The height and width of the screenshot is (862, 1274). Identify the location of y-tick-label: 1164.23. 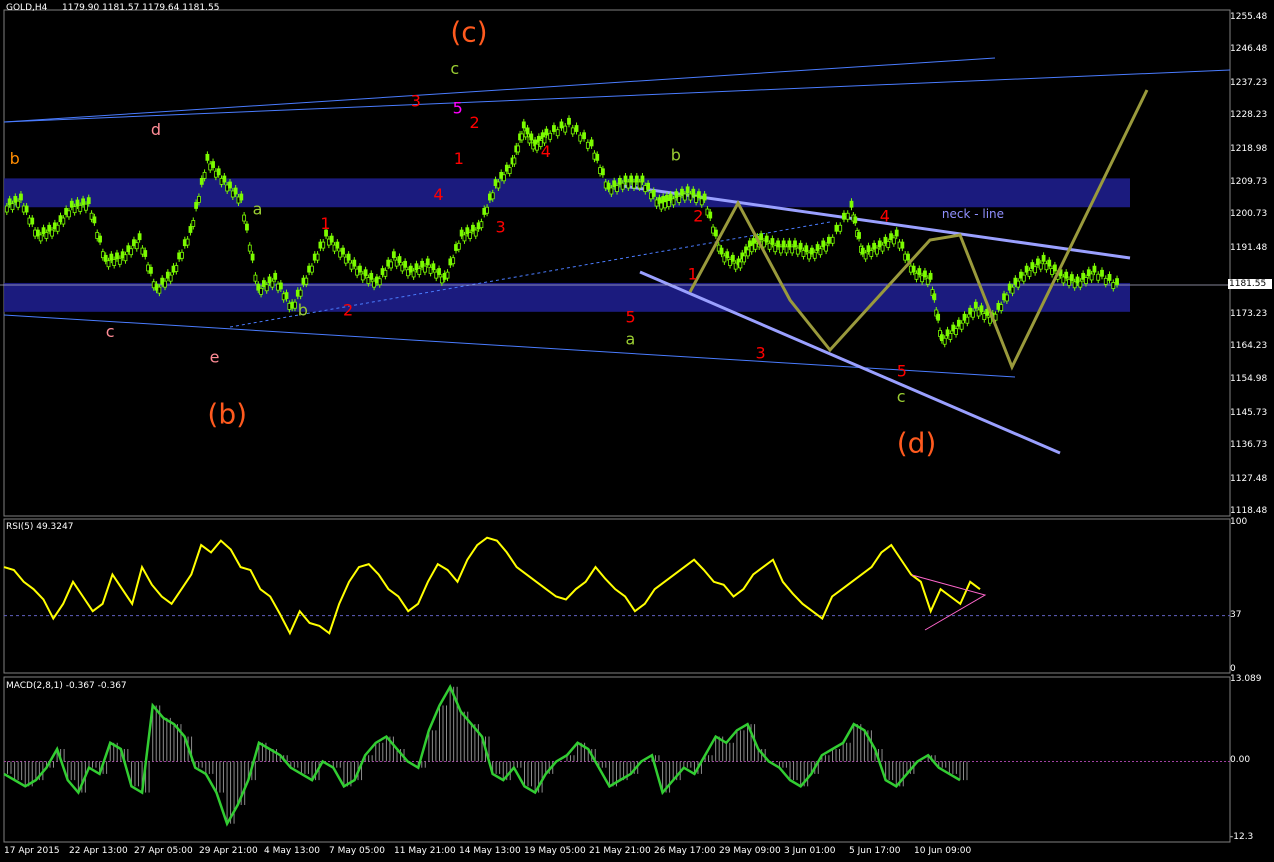
(1249, 346).